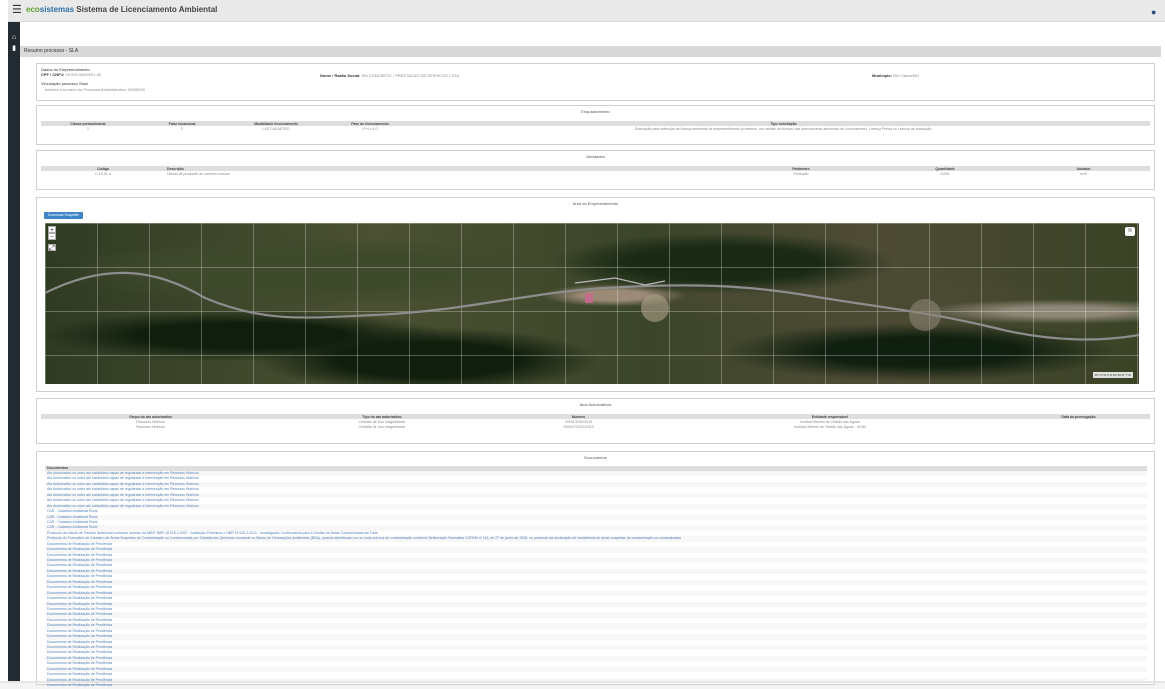 This screenshot has width=1165, height=689. Describe the element at coordinates (410, 75) in the screenshot. I see `name-value: SM CONCRETO - PRESTACAO DE SERVICOS LTDA` at that location.